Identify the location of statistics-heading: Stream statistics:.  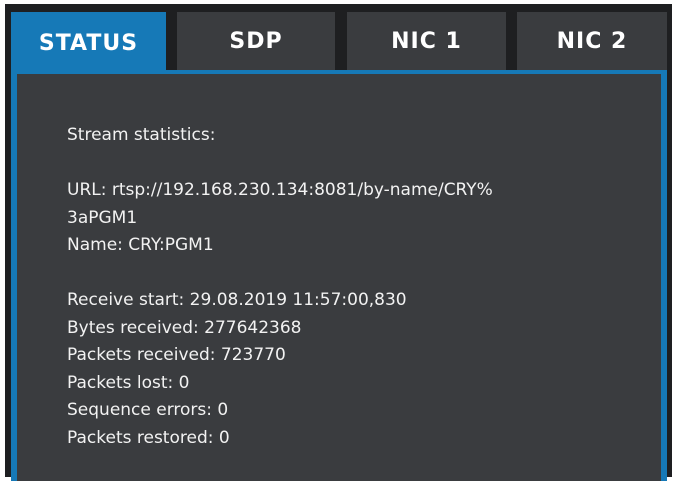
(141, 135).